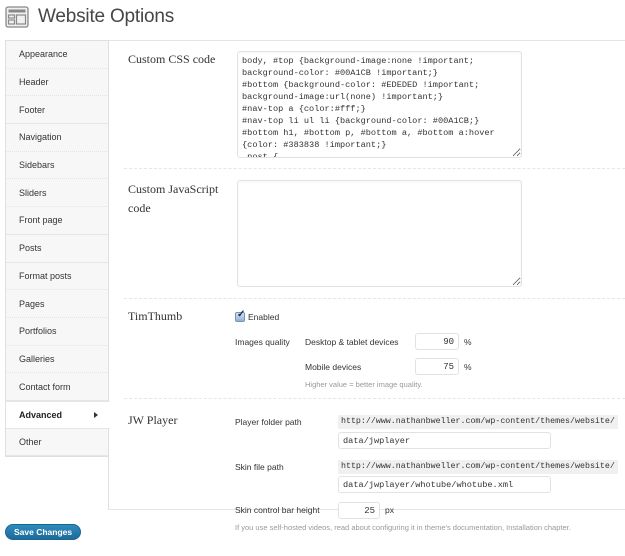  Describe the element at coordinates (33, 192) in the screenshot. I see `sidebar-item-label: Sliders` at that location.